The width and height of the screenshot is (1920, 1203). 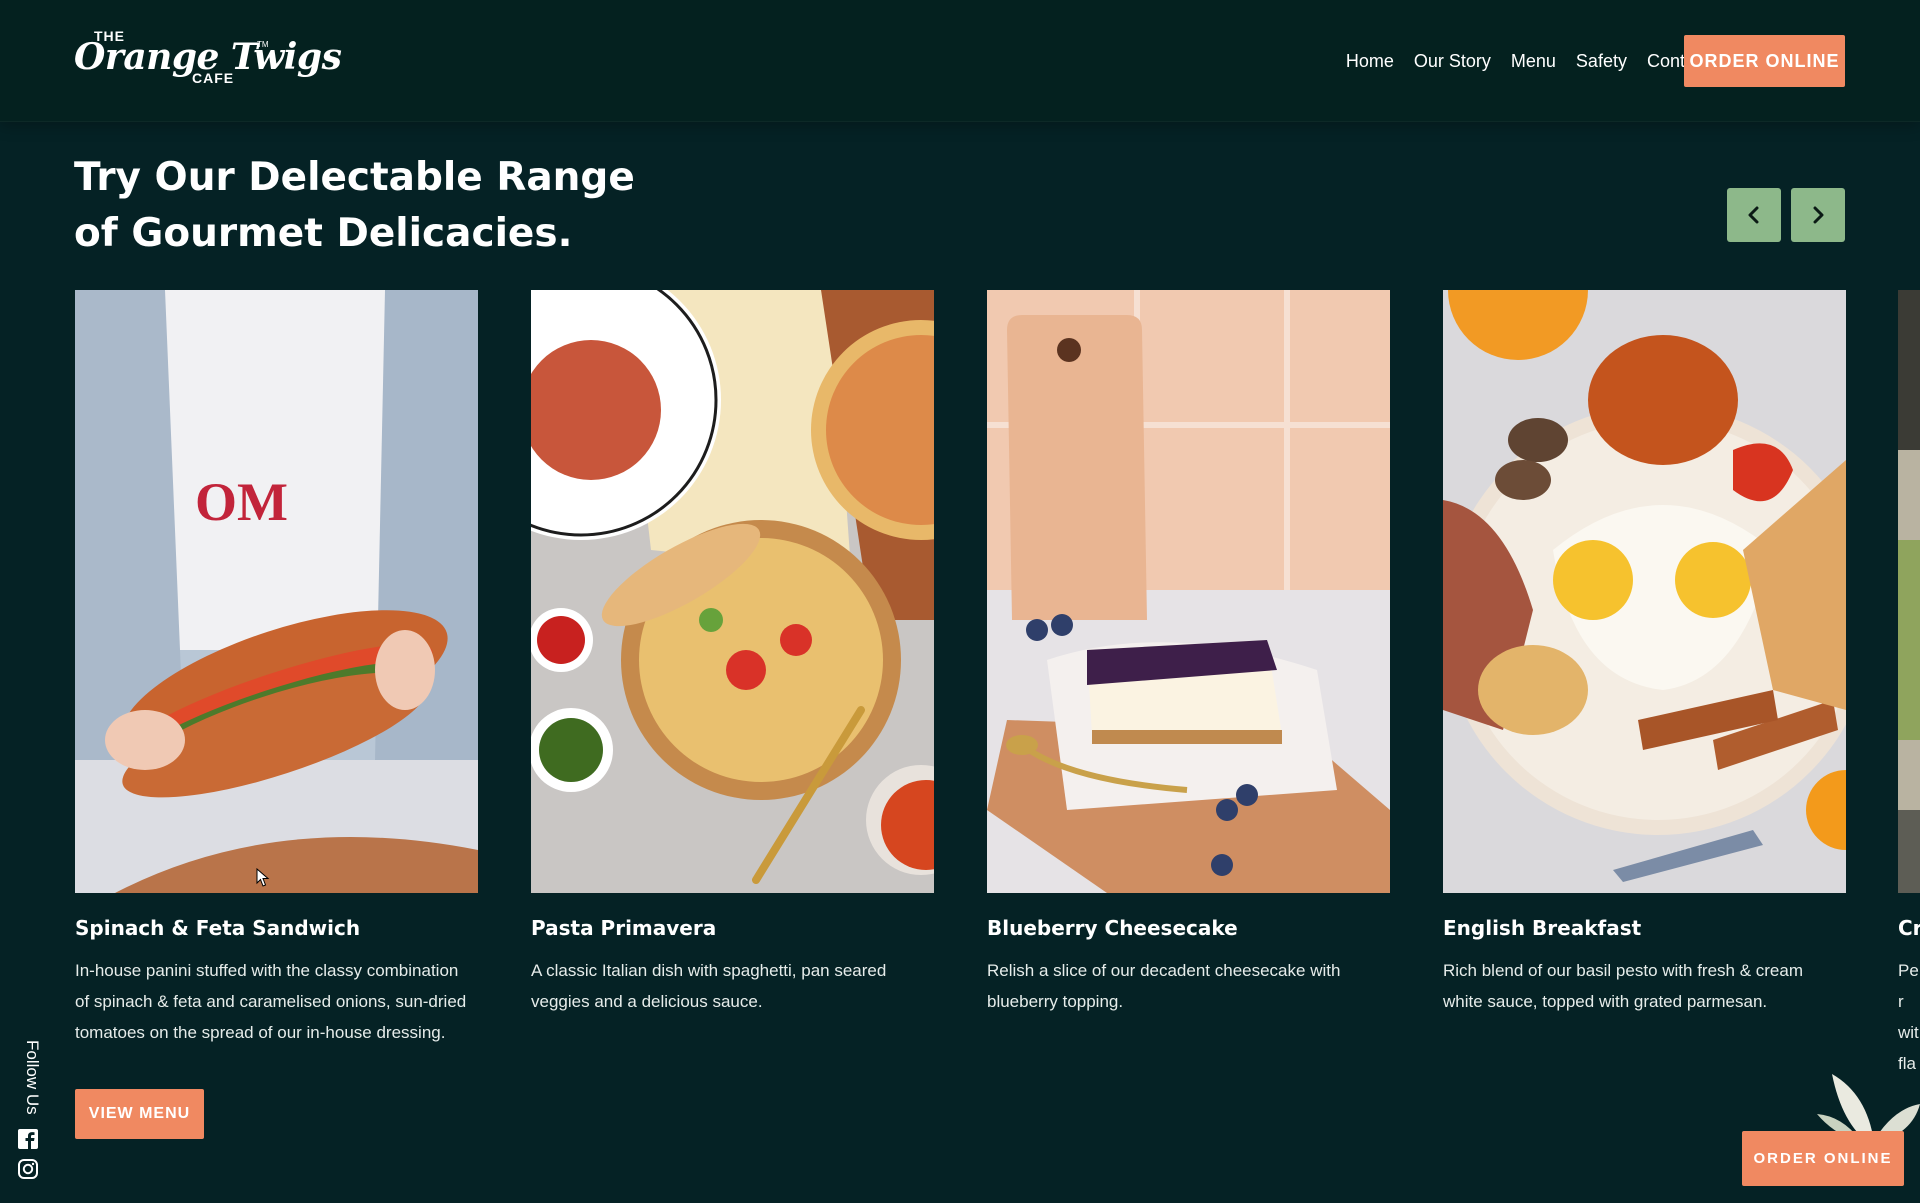 I want to click on logo-cafe: CAFE, so click(x=213, y=78).